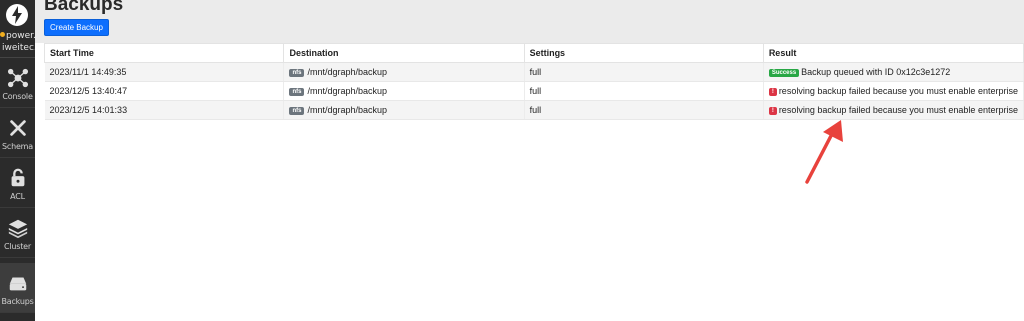  I want to click on table-header-row: Start Time Destination Settings Result, so click(533, 53).